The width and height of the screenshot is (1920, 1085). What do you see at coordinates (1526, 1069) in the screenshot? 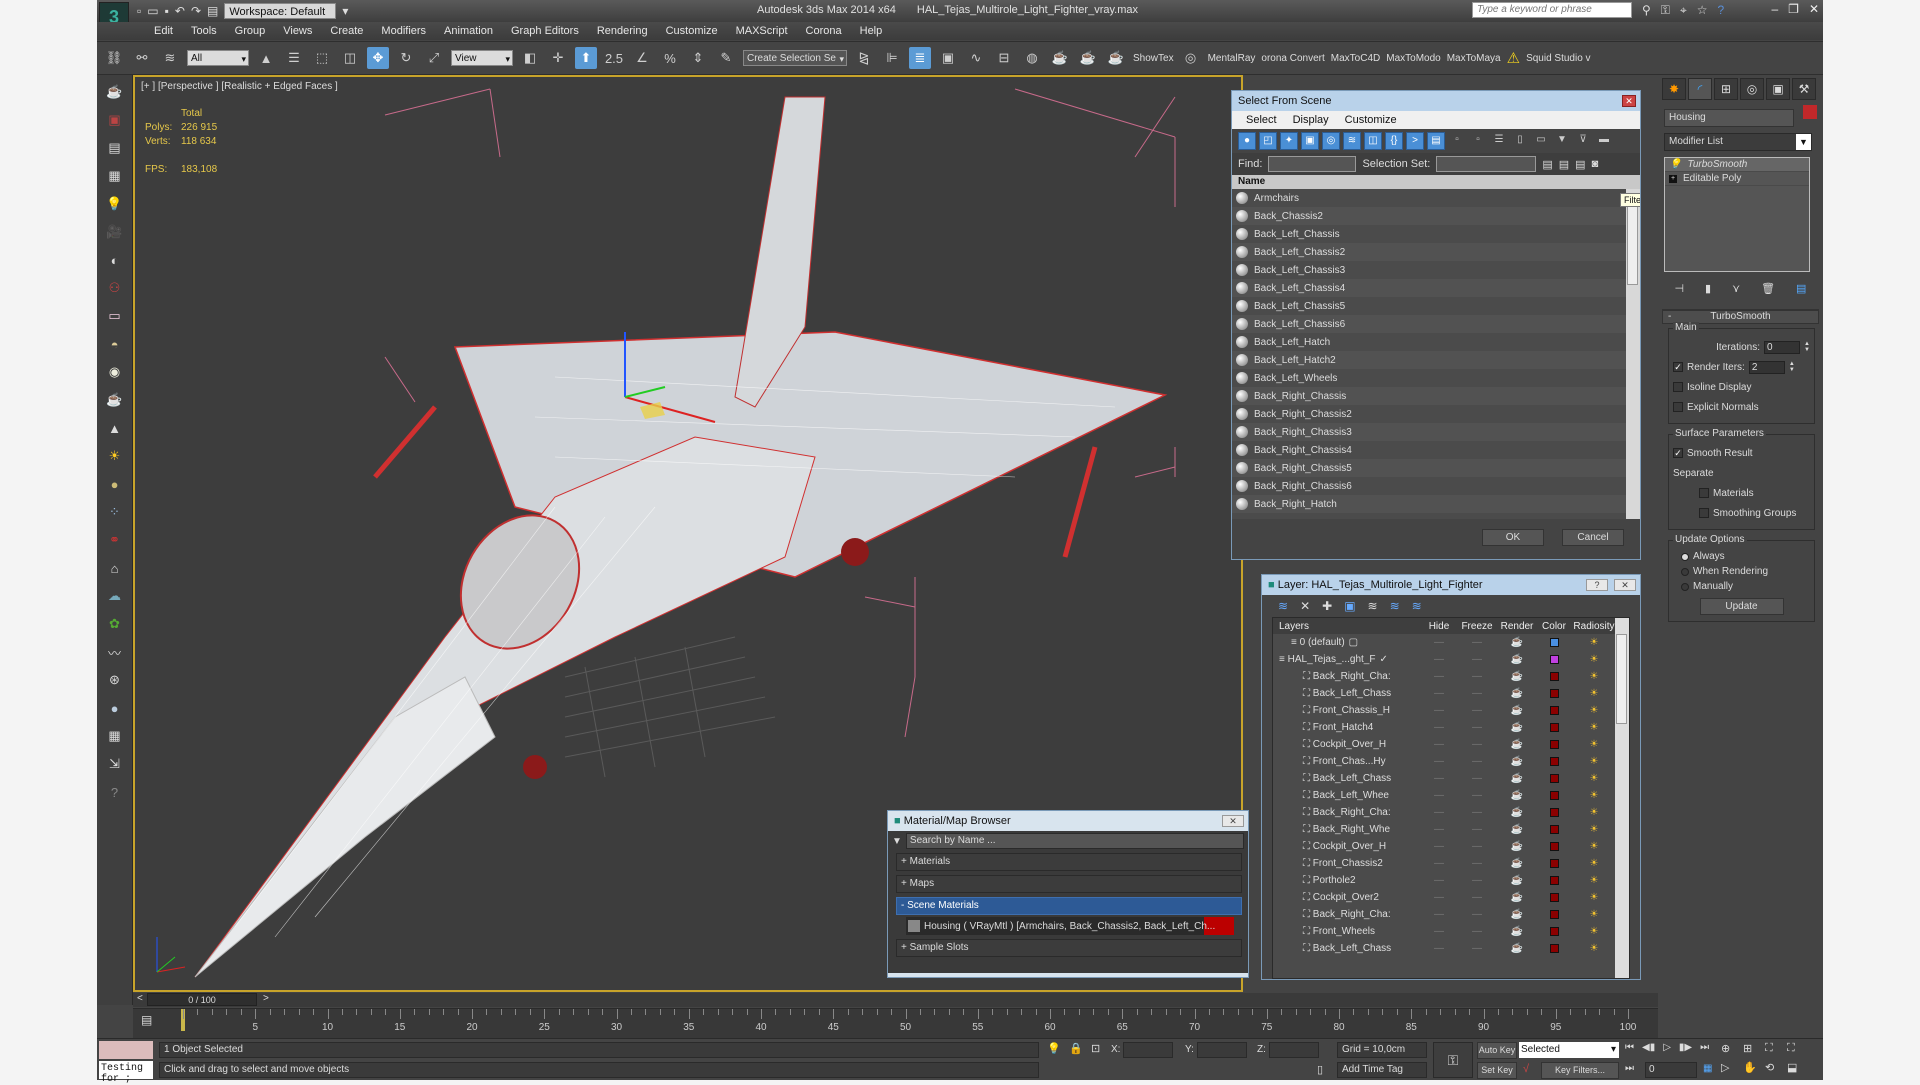
I see `tangent-icon: √` at bounding box center [1526, 1069].